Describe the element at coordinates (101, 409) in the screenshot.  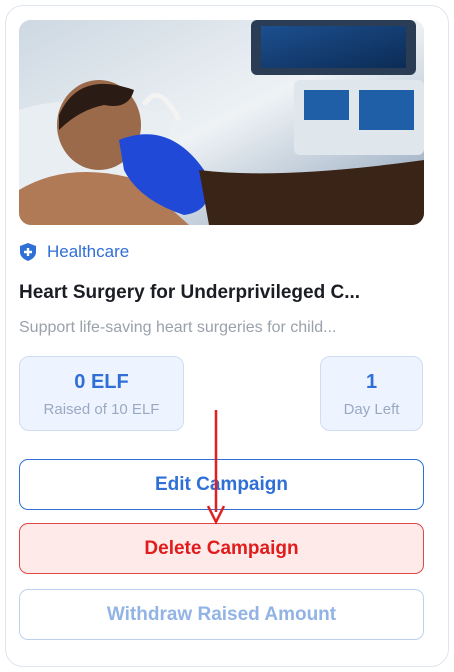
I see `raised-label: Raised of 10 ELF` at that location.